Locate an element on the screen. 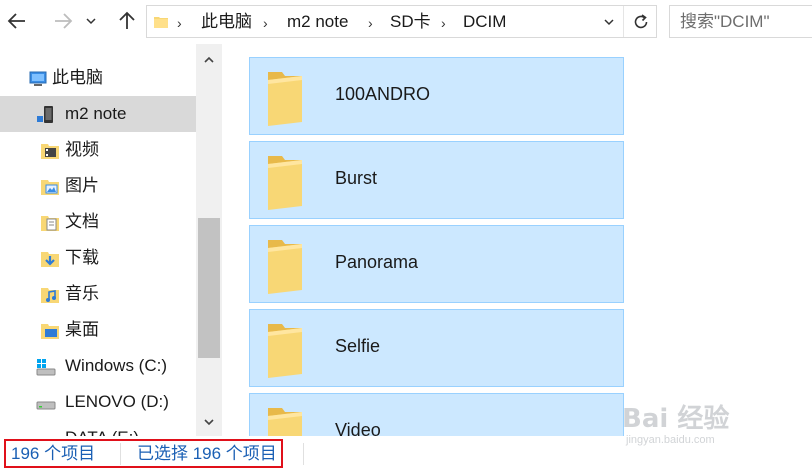 The width and height of the screenshot is (812, 472). folder-tile: Panorama is located at coordinates (436, 264).